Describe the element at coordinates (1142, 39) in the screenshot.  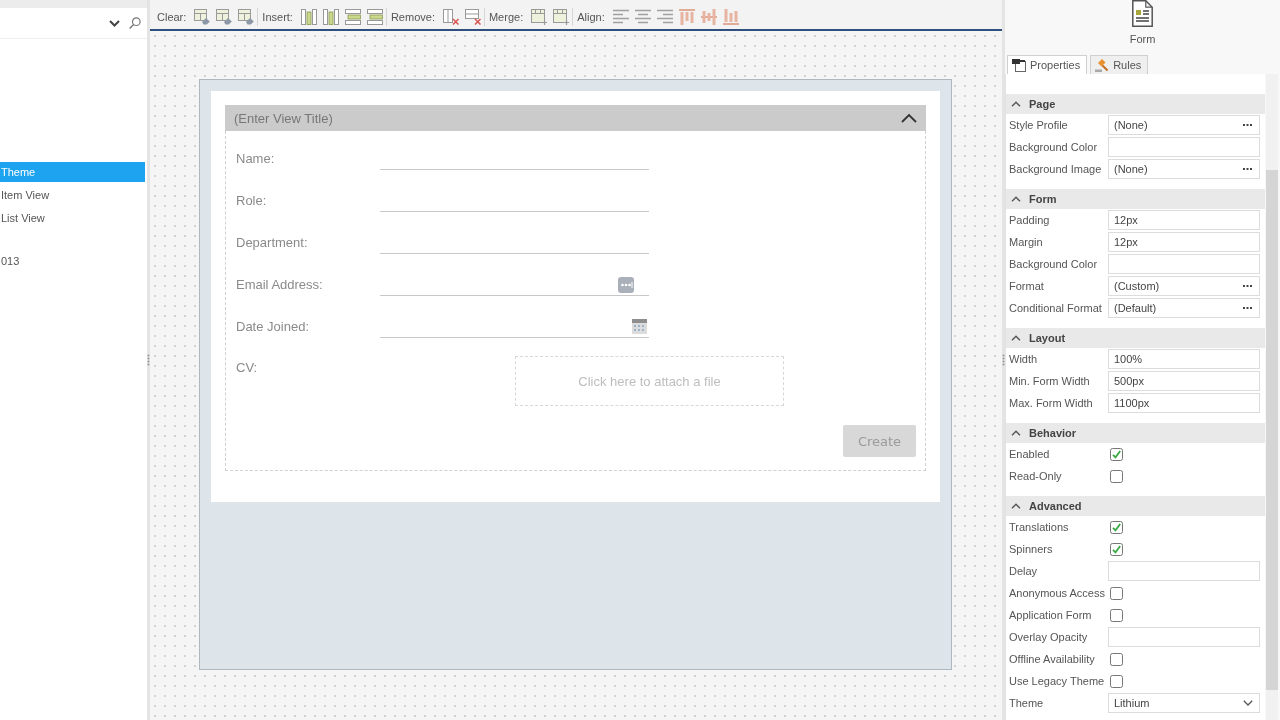
I see `panel-title: Form` at that location.